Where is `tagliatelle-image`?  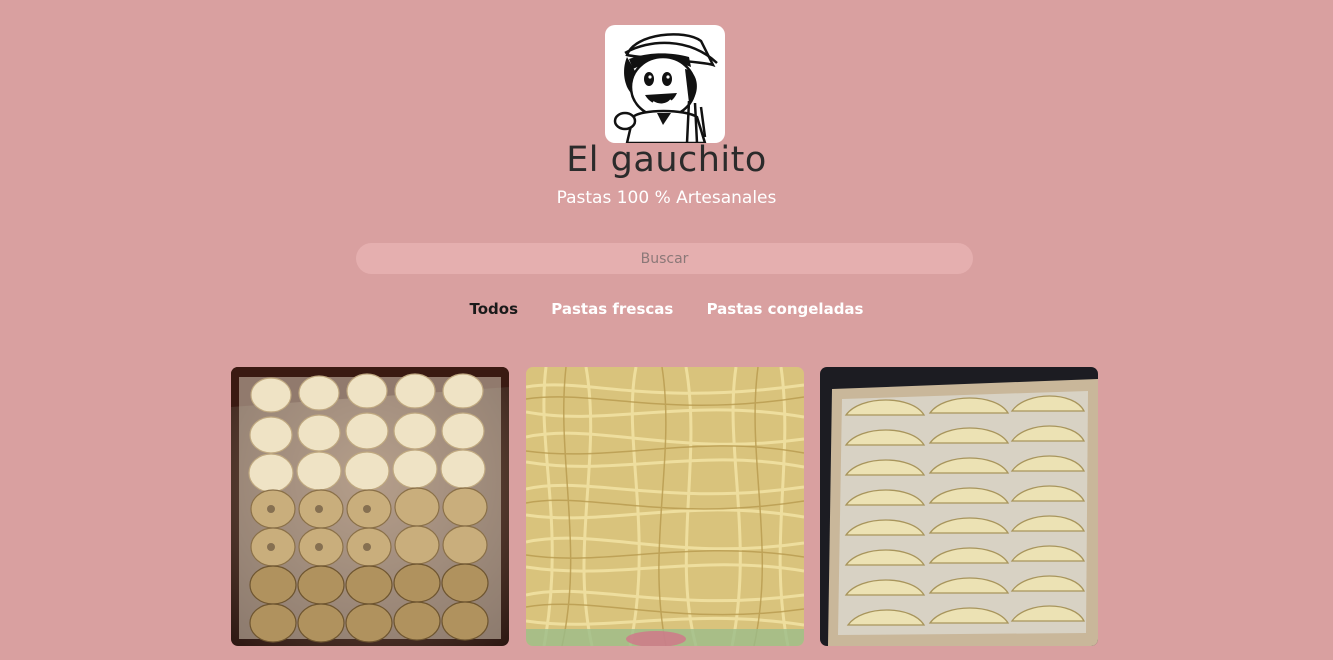
tagliatelle-image is located at coordinates (665, 506).